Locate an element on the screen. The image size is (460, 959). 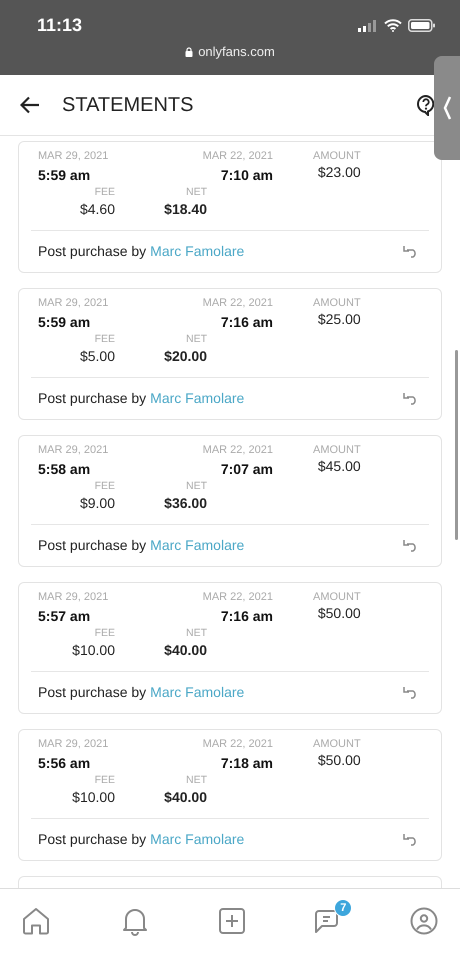
profile-icon is located at coordinates (424, 921).